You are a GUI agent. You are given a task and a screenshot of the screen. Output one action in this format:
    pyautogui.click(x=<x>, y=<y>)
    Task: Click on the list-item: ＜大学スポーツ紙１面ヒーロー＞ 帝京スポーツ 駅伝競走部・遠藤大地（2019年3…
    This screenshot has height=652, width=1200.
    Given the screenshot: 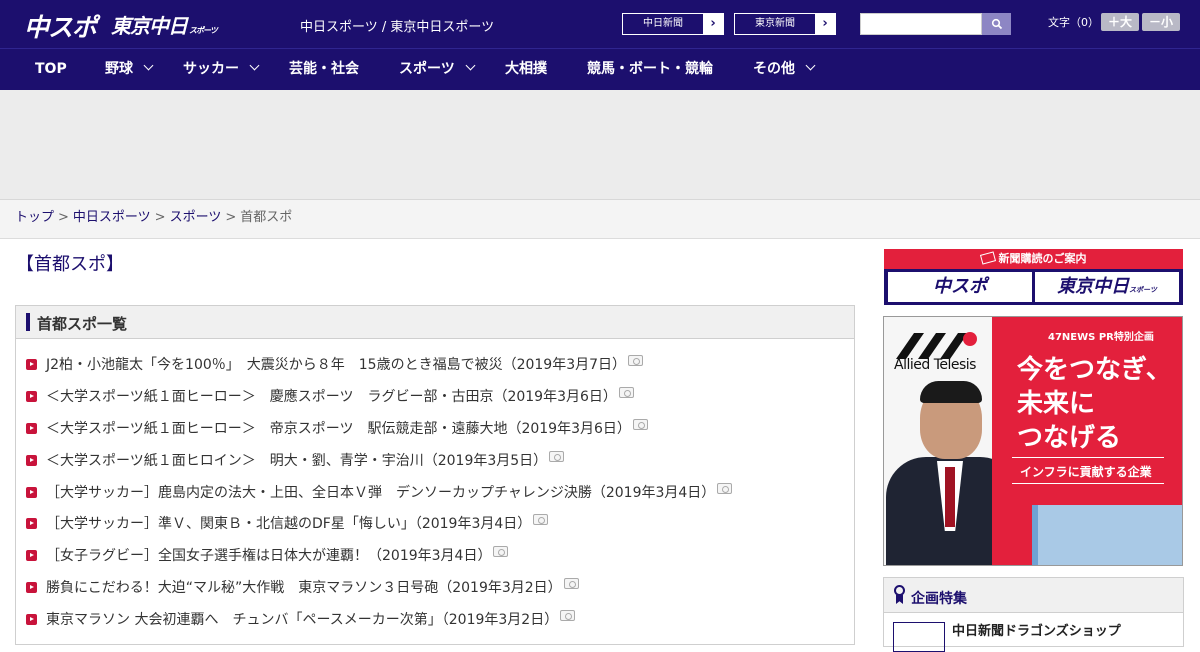 What is the action you would take?
    pyautogui.click(x=337, y=428)
    